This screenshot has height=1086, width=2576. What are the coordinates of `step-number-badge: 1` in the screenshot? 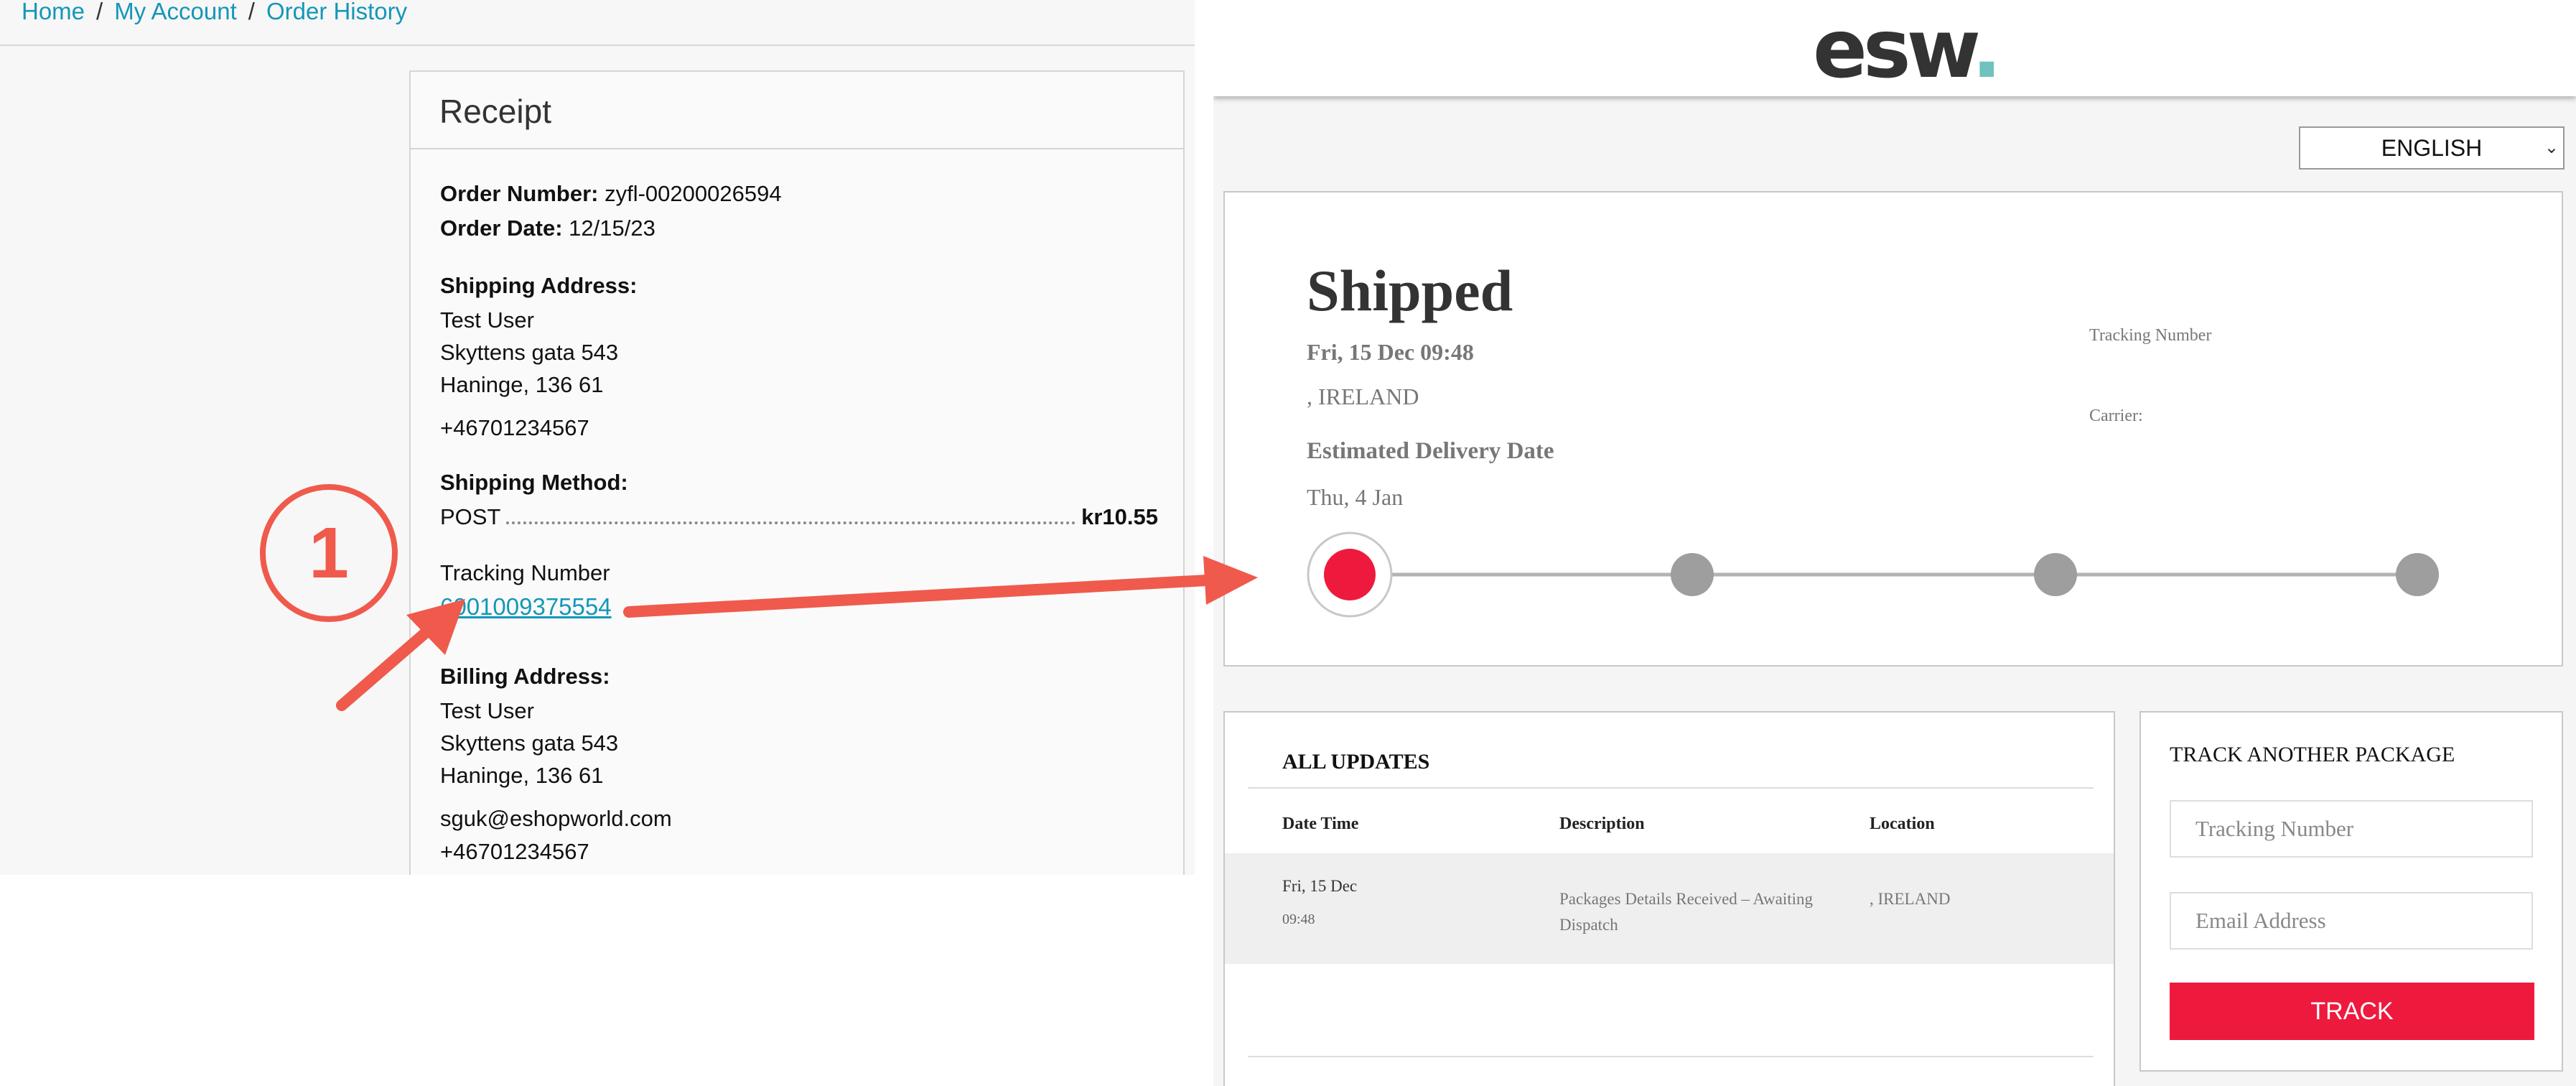 It's located at (329, 553).